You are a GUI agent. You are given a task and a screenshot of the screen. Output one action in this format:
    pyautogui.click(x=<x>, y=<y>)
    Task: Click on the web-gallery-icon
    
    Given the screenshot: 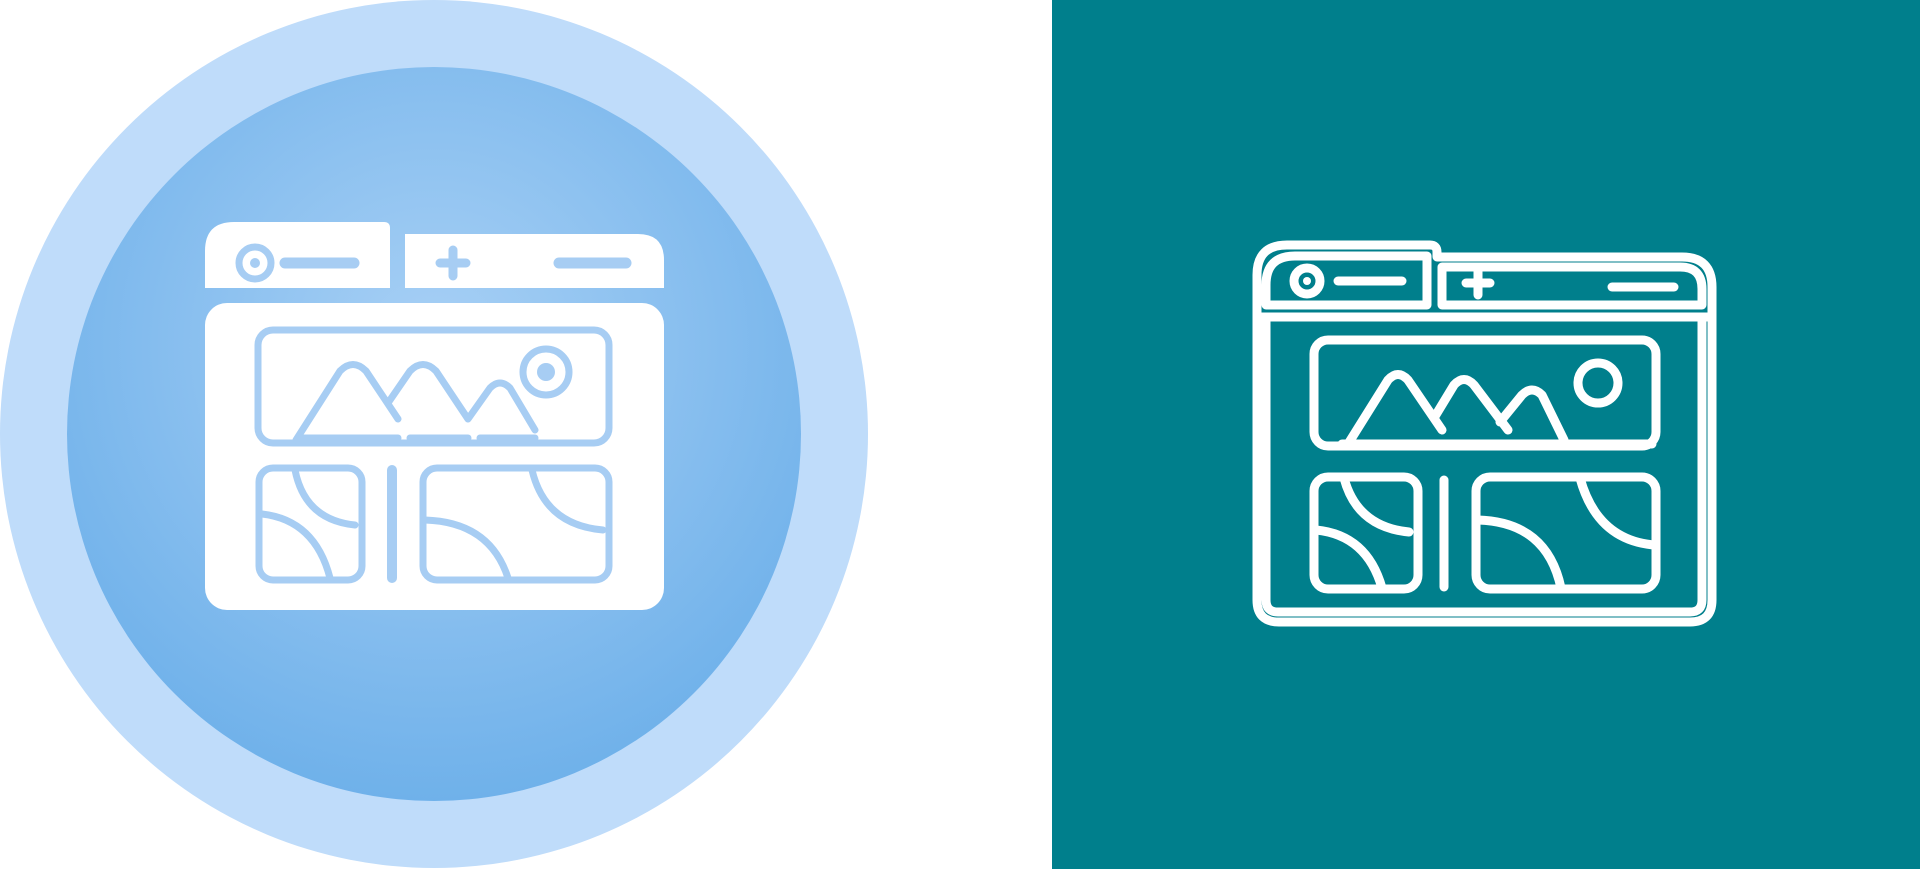 What is the action you would take?
    pyautogui.click(x=434, y=416)
    